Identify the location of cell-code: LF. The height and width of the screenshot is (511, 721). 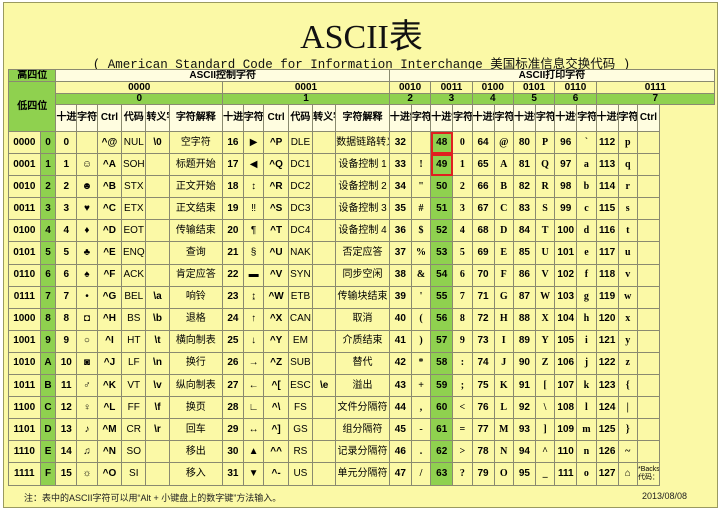
(134, 363).